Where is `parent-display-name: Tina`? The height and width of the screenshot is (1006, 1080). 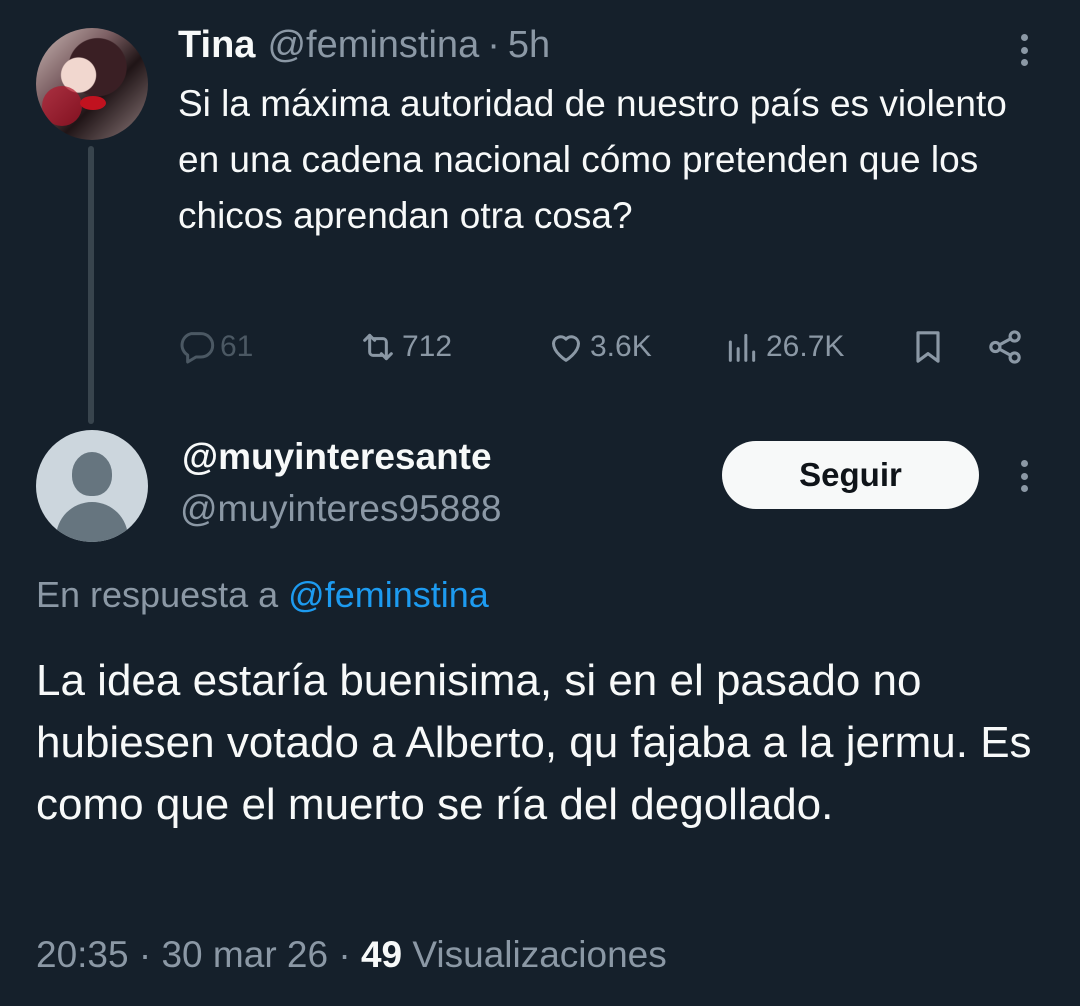
parent-display-name: Tina is located at coordinates (216, 45).